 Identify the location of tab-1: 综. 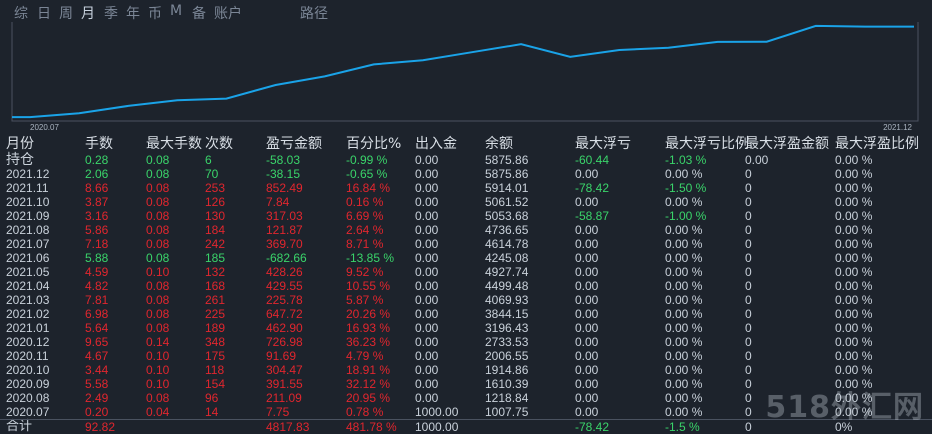
(21, 13).